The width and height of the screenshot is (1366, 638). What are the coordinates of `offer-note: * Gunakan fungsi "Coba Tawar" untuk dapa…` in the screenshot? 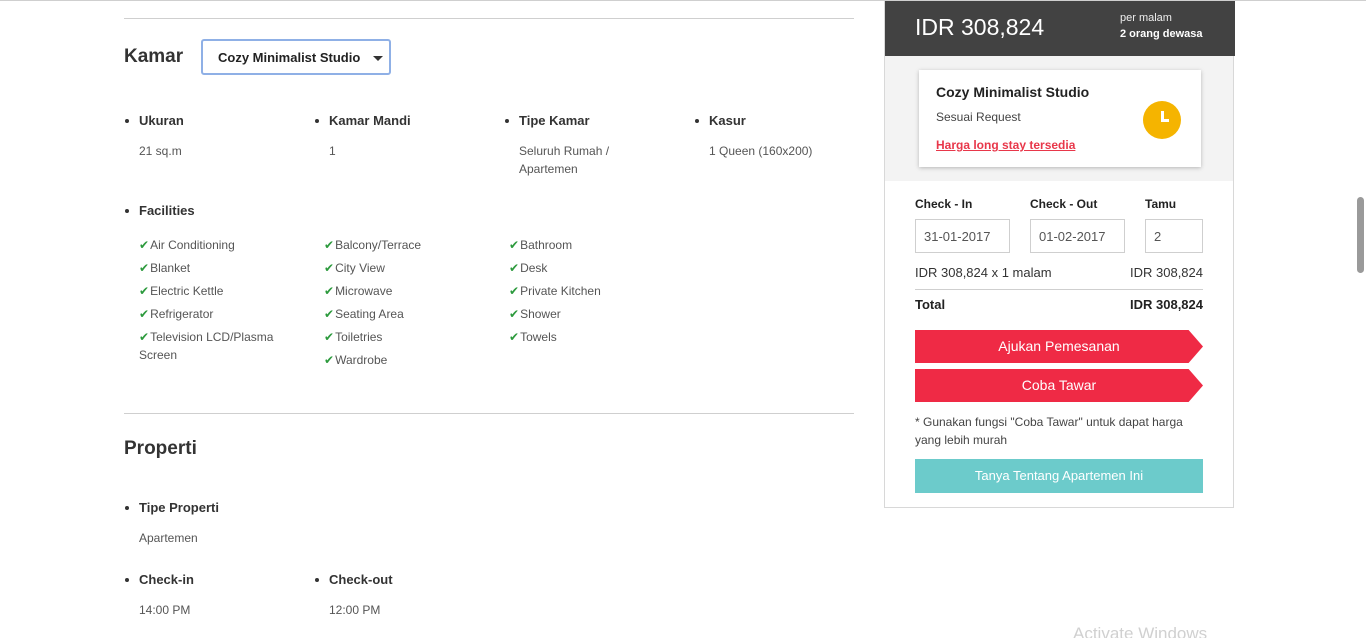 It's located at (1049, 431).